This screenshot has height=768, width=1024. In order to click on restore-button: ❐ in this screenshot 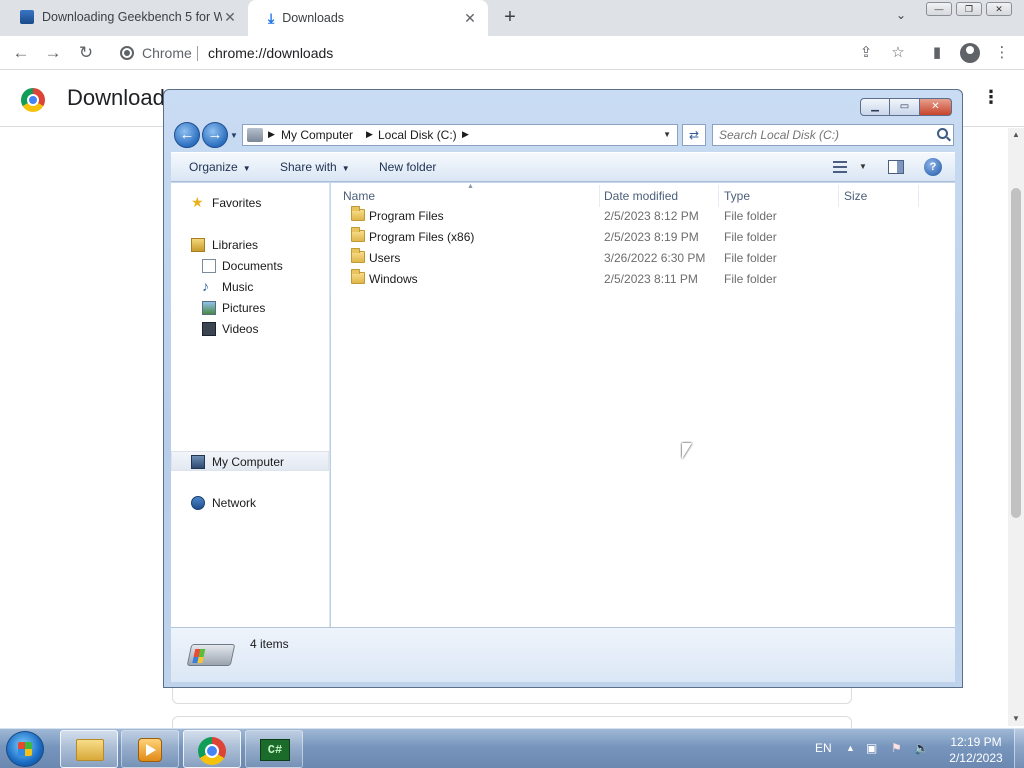, I will do `click(969, 9)`.